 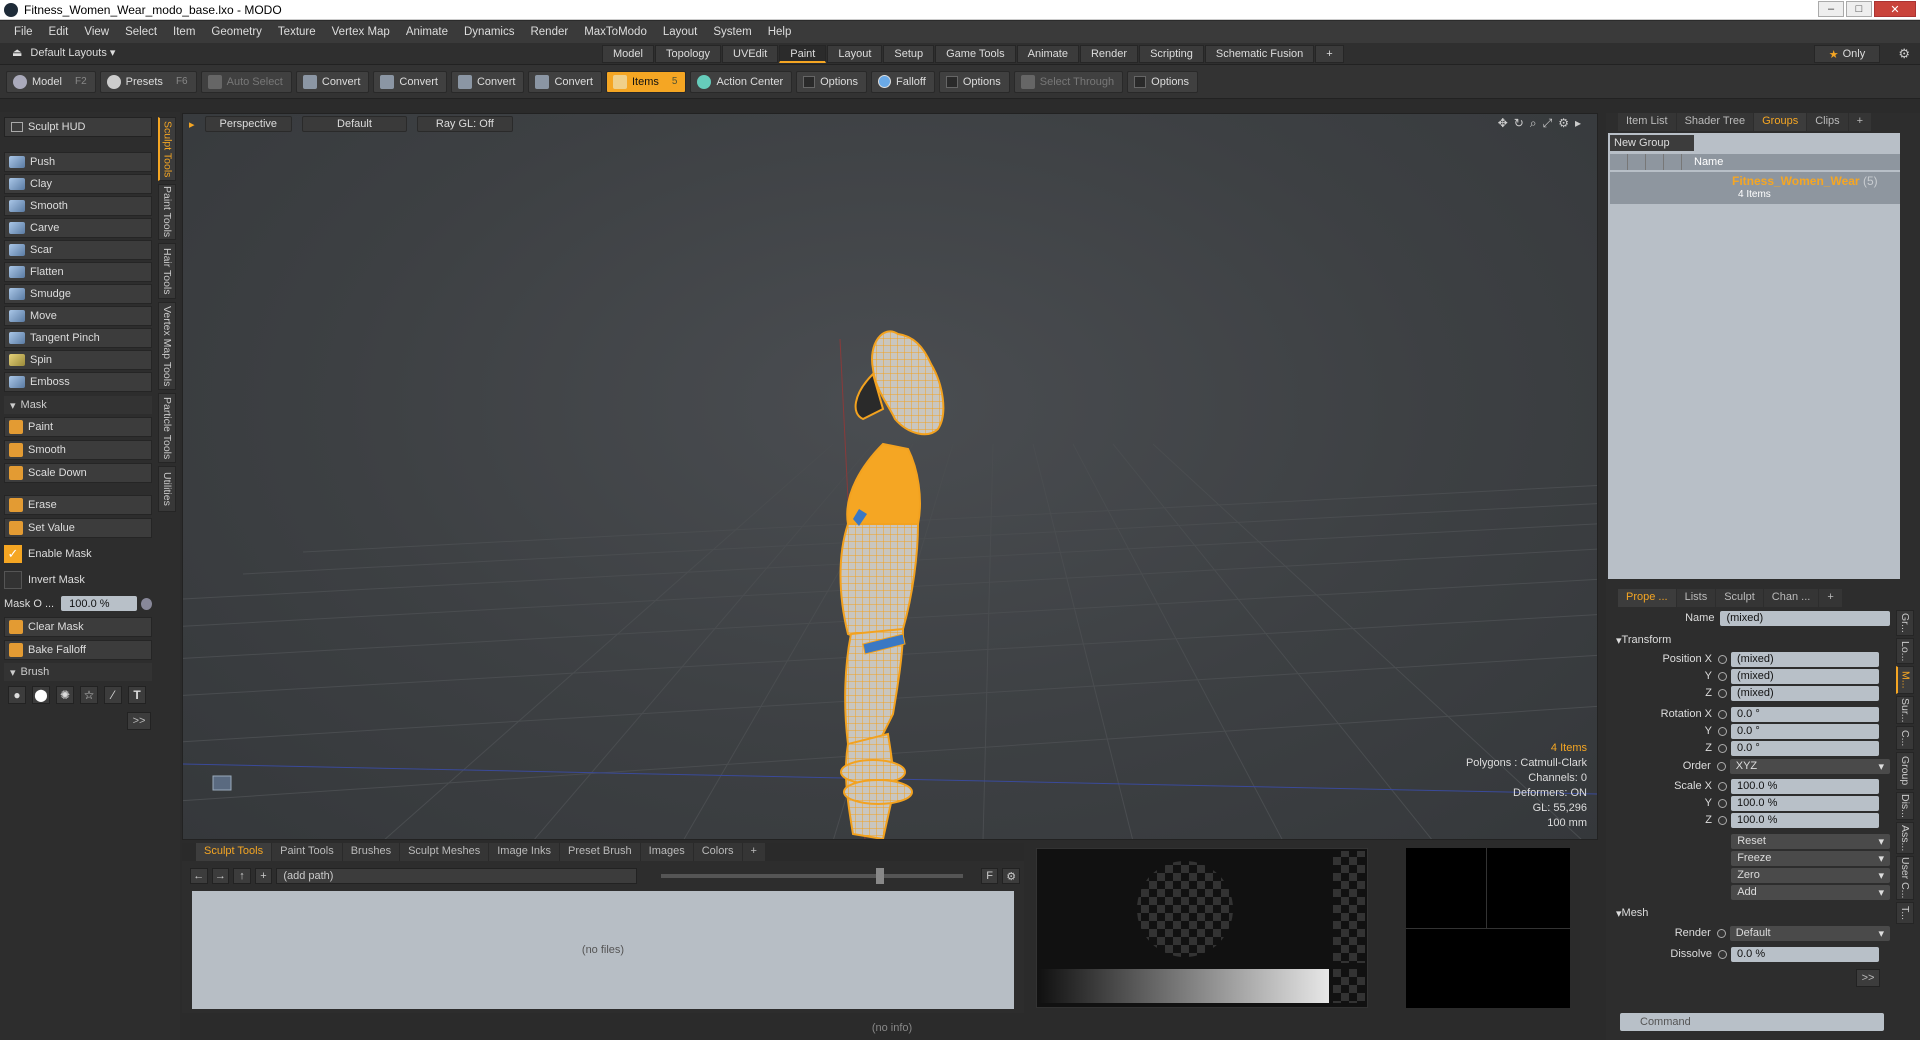 I want to click on bake-falloff-button: Bake Falloff, so click(x=78, y=650).